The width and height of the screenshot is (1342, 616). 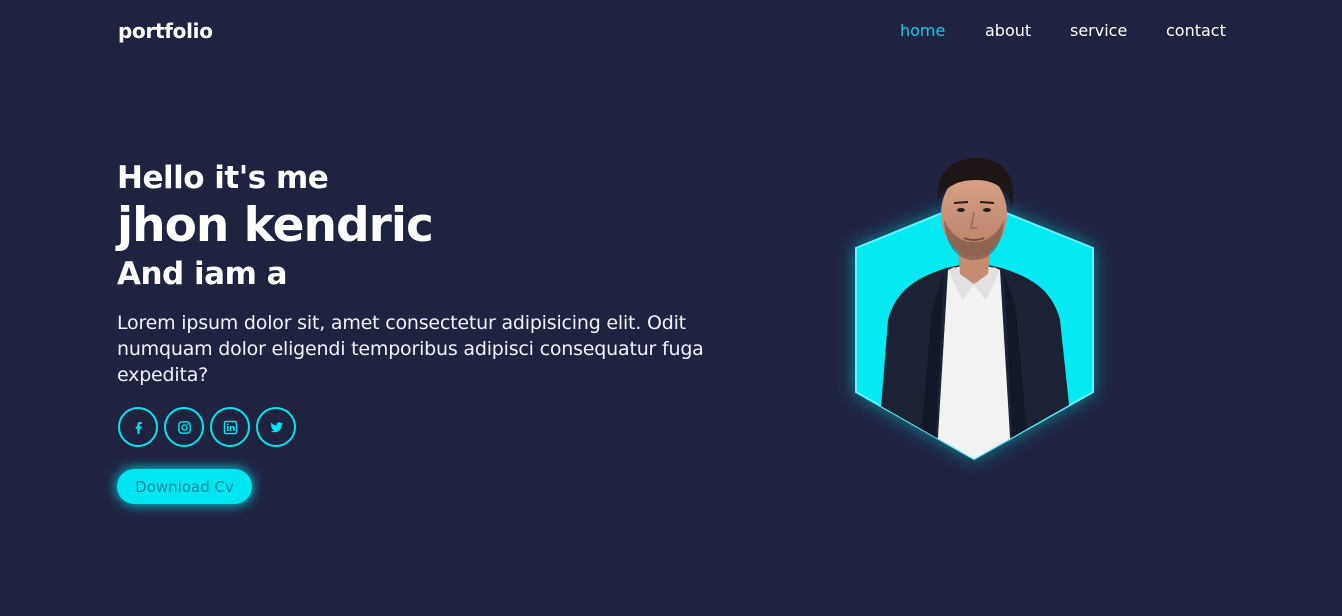 What do you see at coordinates (922, 30) in the screenshot?
I see `nav-home: home` at bounding box center [922, 30].